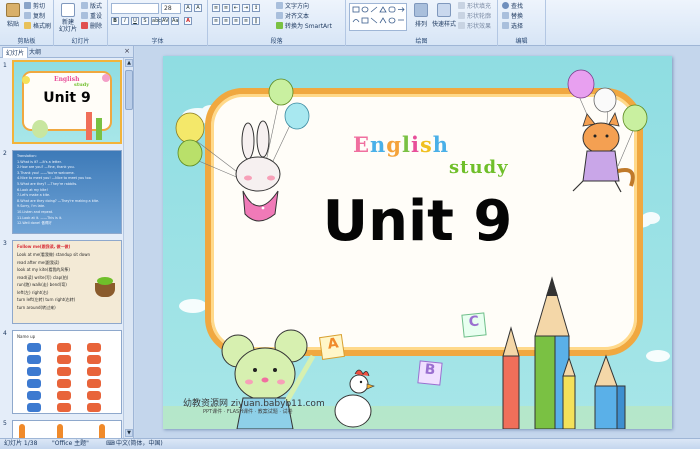  What do you see at coordinates (27, 25) in the screenshot?
I see `brush-icon` at bounding box center [27, 25].